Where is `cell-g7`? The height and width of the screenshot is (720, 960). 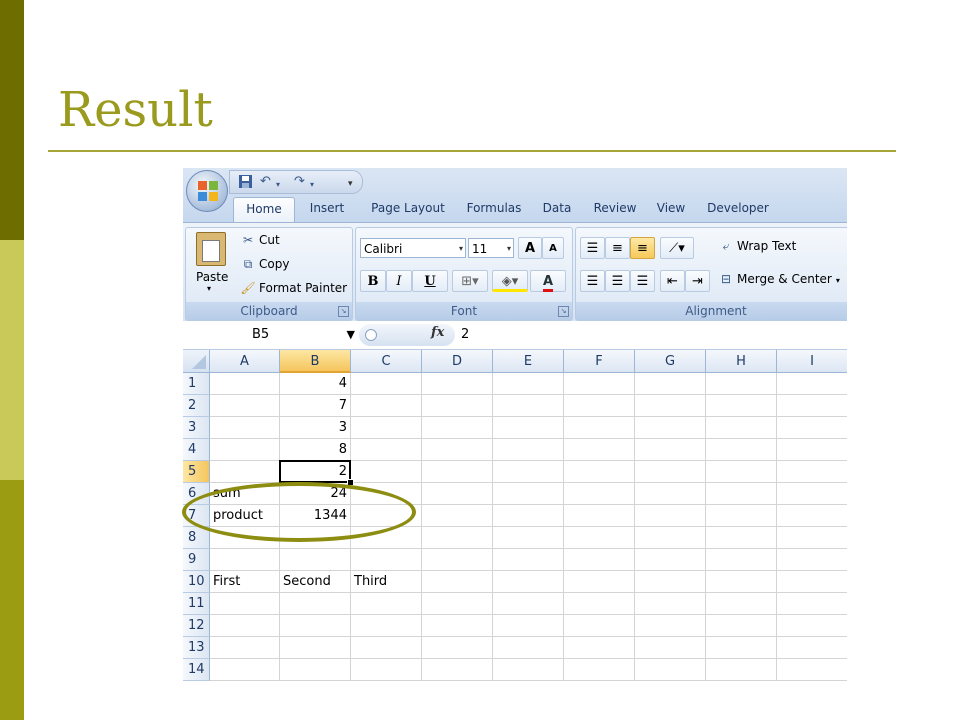
cell-g7 is located at coordinates (670, 516).